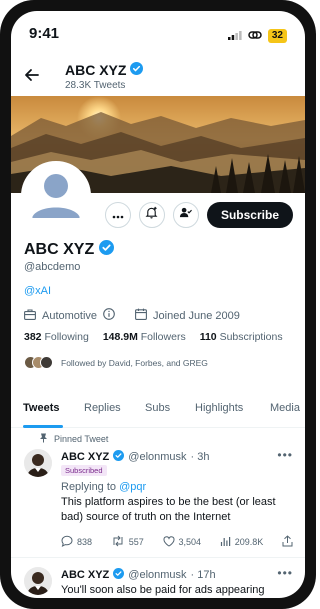 The height and width of the screenshot is (609, 320). I want to click on pin-icon, so click(43, 439).